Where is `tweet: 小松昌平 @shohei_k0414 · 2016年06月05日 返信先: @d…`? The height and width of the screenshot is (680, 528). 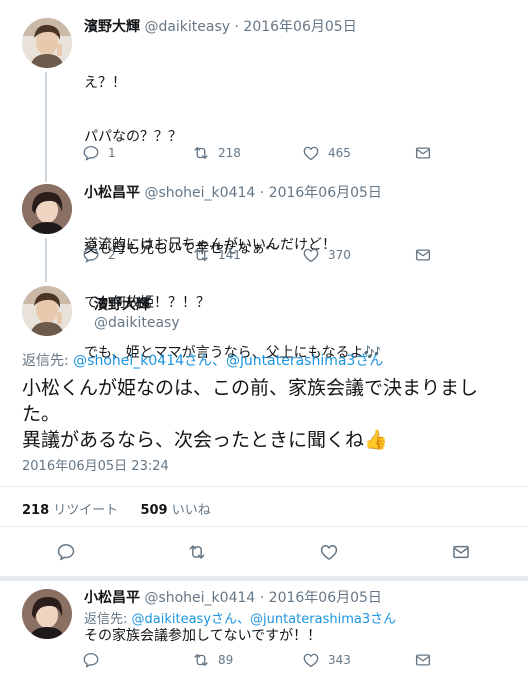 tweet: 小松昌平 @shohei_k0414 · 2016年06月05日 返信先: @d… is located at coordinates (264, 630).